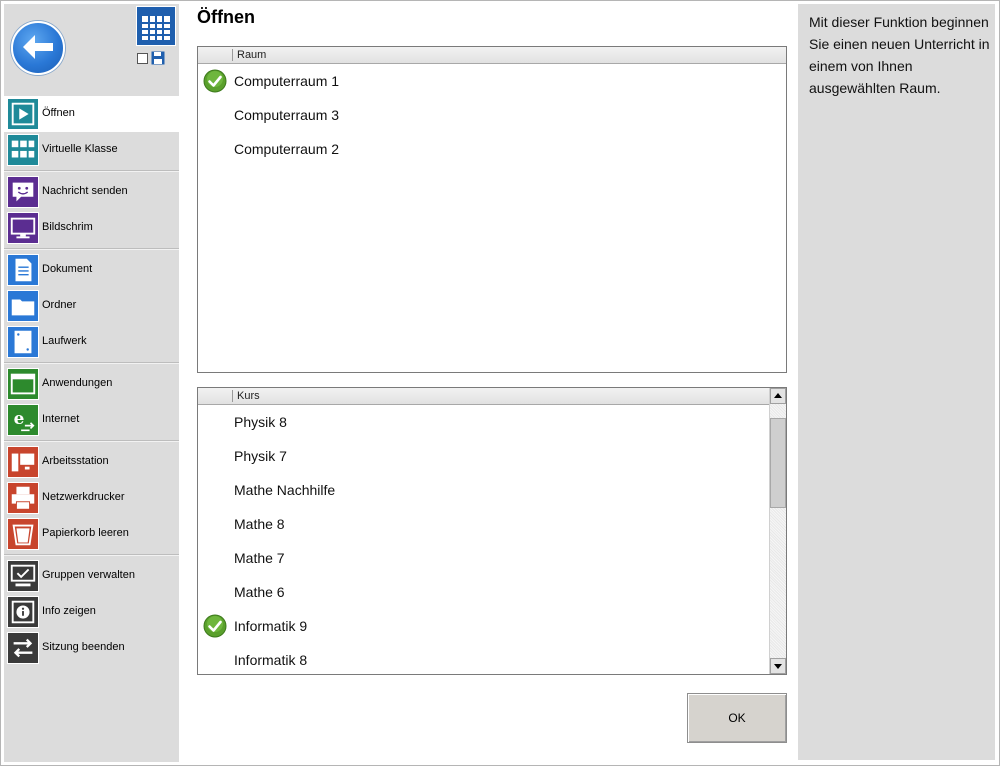 This screenshot has width=1000, height=766. Describe the element at coordinates (483, 558) in the screenshot. I see `course-row: Mathe 7` at that location.